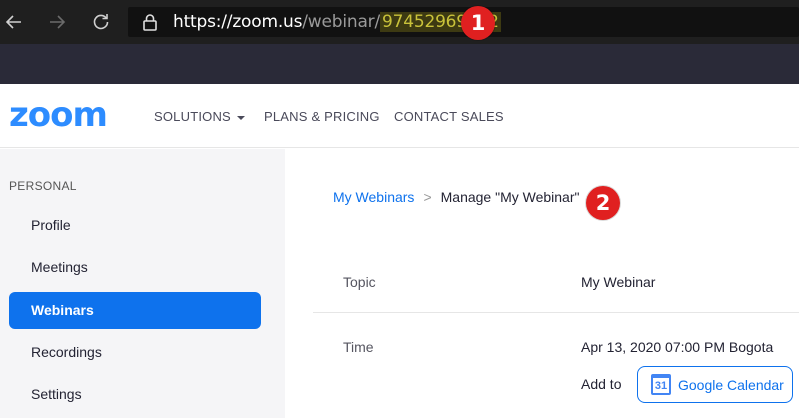 The height and width of the screenshot is (418, 799). I want to click on sidebar-section-personal: PERSONAL, so click(43, 186).